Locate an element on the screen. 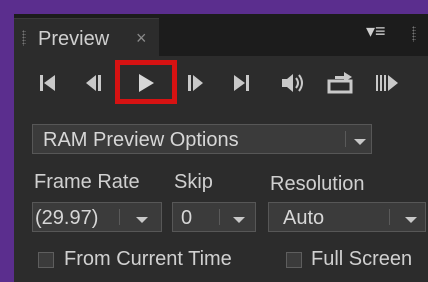 The height and width of the screenshot is (282, 428). resolution-label: Resolution is located at coordinates (317, 184).